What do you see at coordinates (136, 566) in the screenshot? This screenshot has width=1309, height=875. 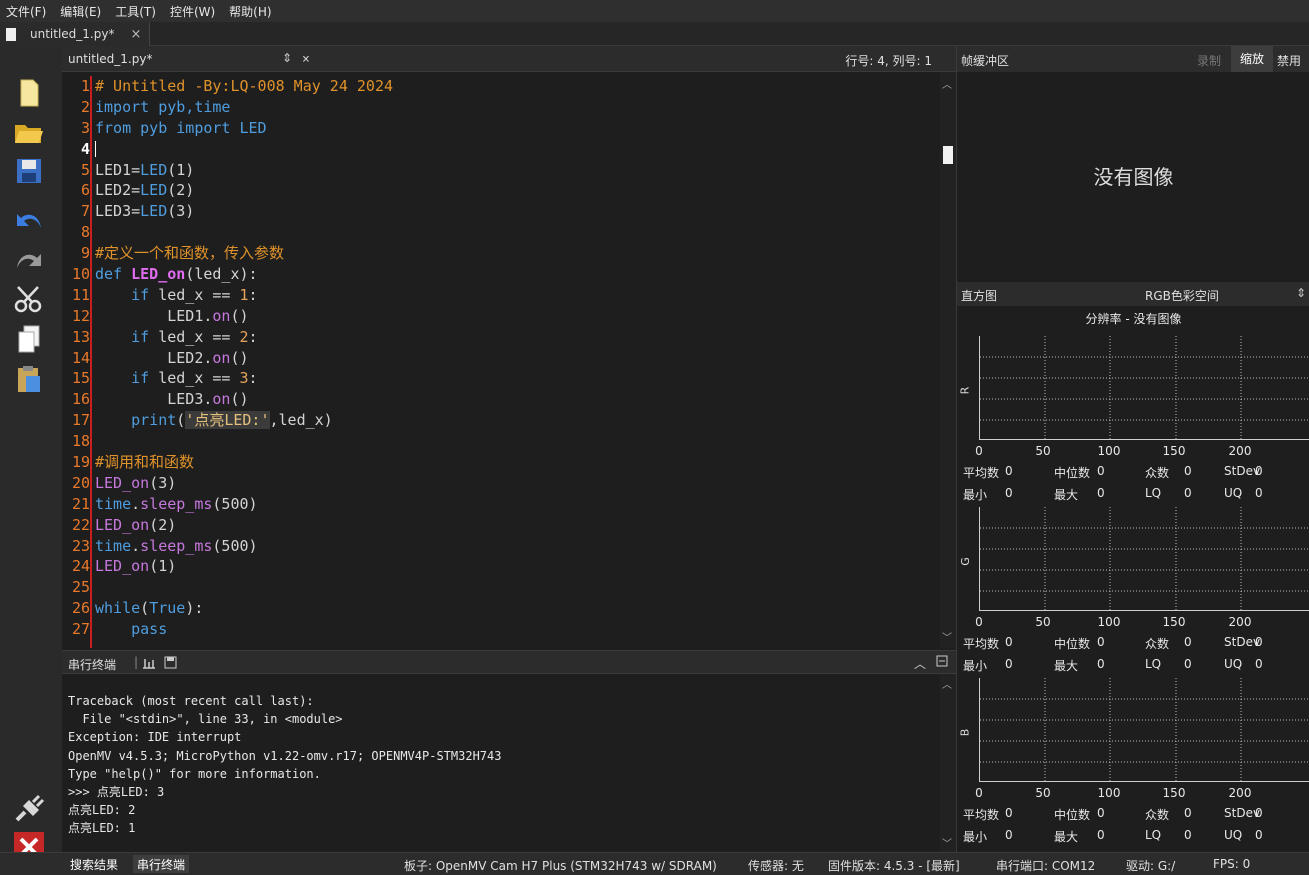 I see `code-line: LED_on(1)` at bounding box center [136, 566].